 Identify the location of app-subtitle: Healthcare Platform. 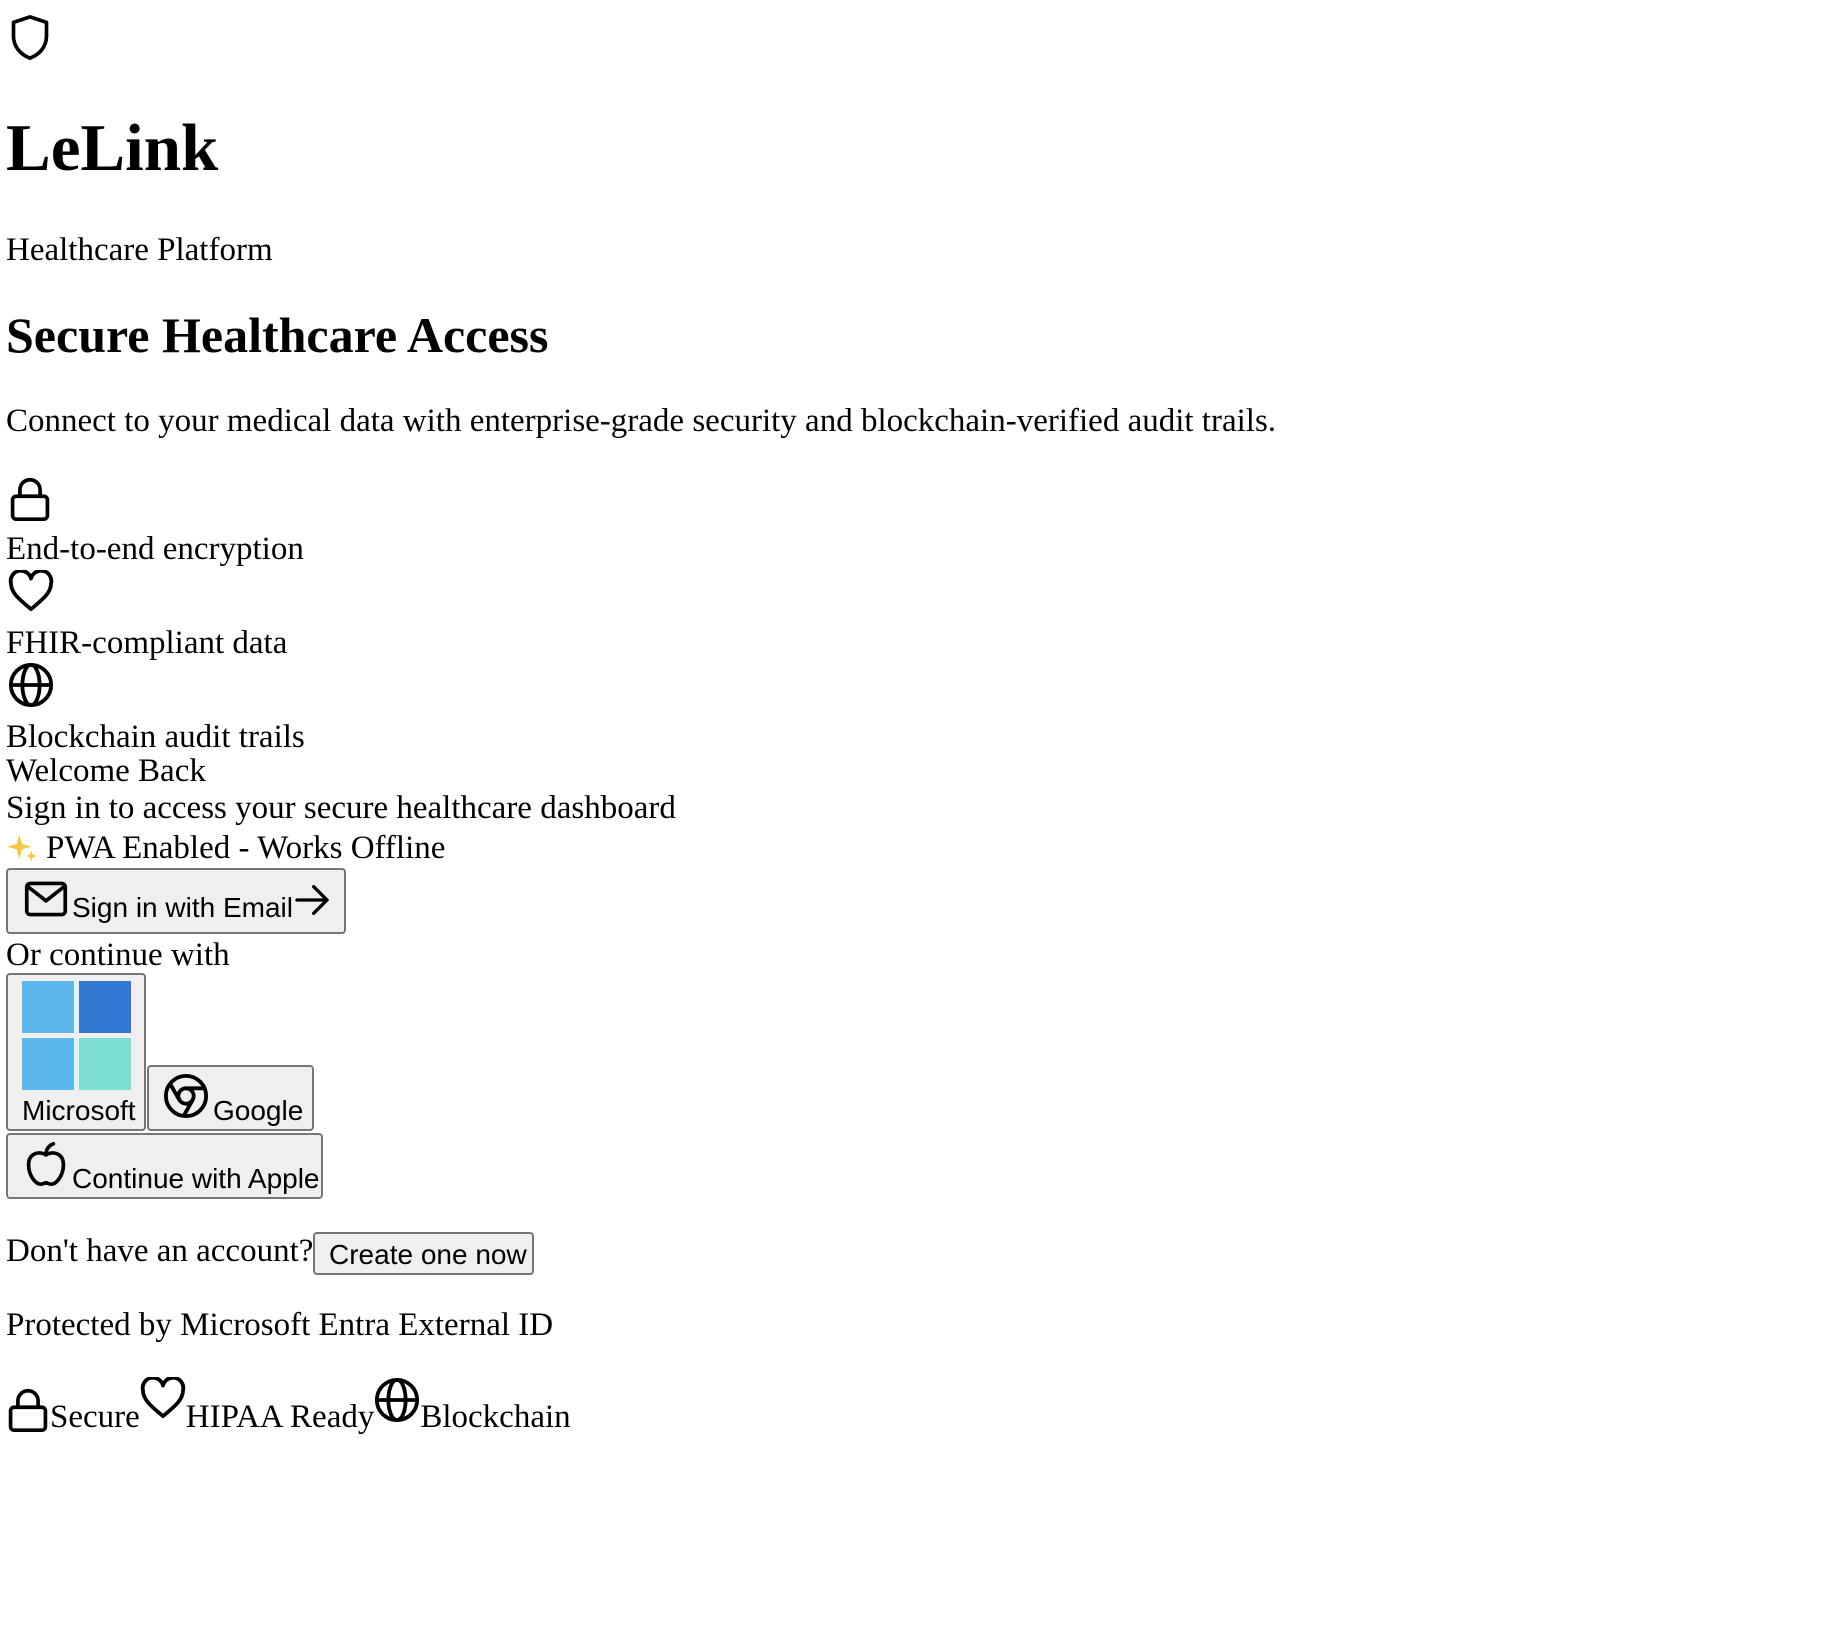
(139, 250).